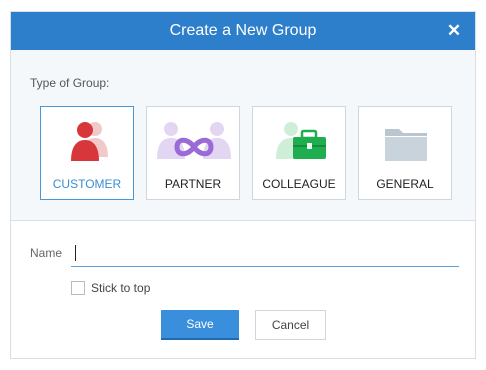 The width and height of the screenshot is (486, 370). Describe the element at coordinates (120, 288) in the screenshot. I see `stick-to-top-label: Stick to top` at that location.